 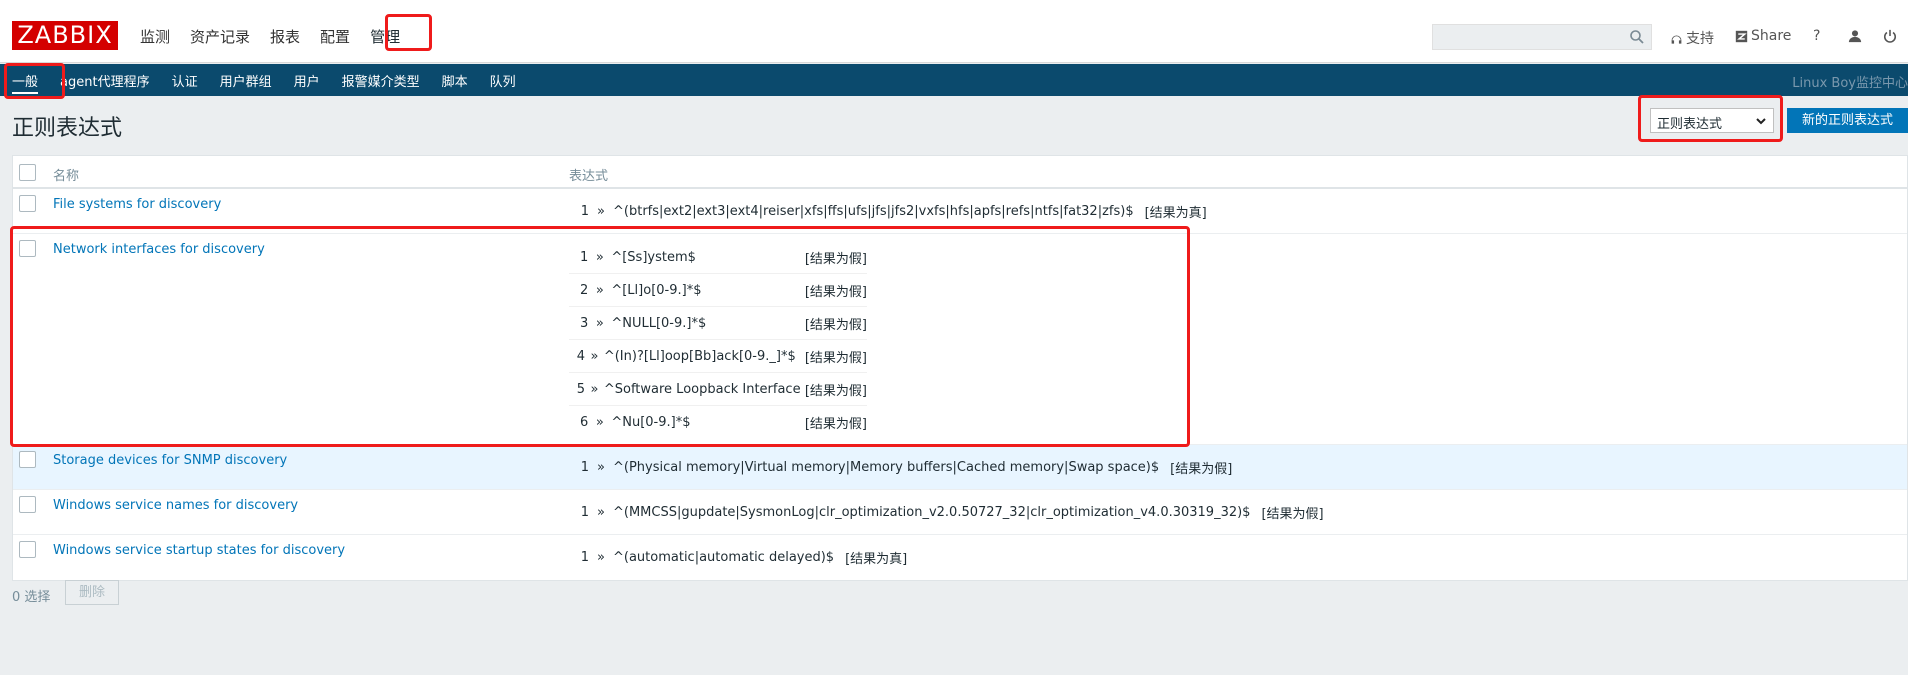 I want to click on expression-item: 4 » ^(In)?[Ll]oop[Bb]ack[0-9._]*$ [结果为假], so click(x=718, y=356).